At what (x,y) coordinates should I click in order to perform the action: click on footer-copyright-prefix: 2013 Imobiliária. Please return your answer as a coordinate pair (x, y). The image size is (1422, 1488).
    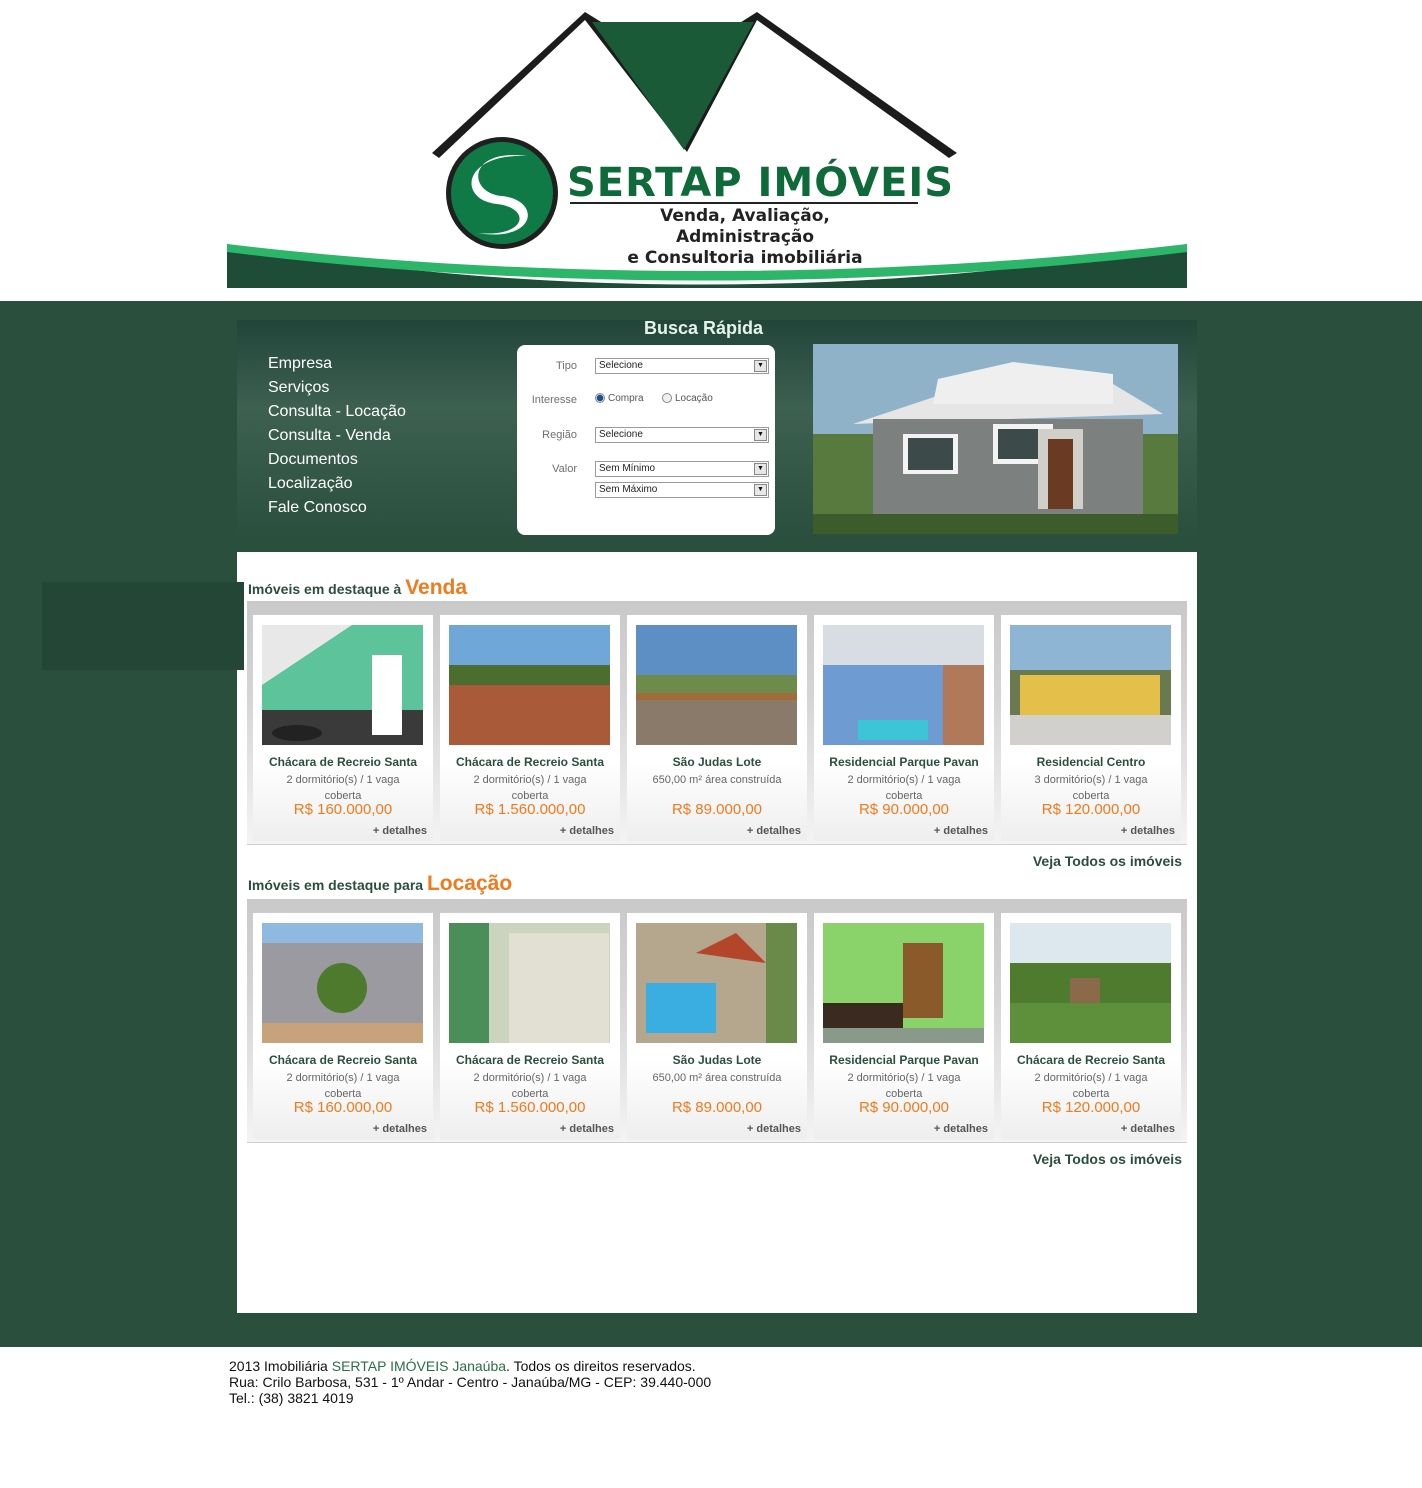
    Looking at the image, I should click on (280, 1366).